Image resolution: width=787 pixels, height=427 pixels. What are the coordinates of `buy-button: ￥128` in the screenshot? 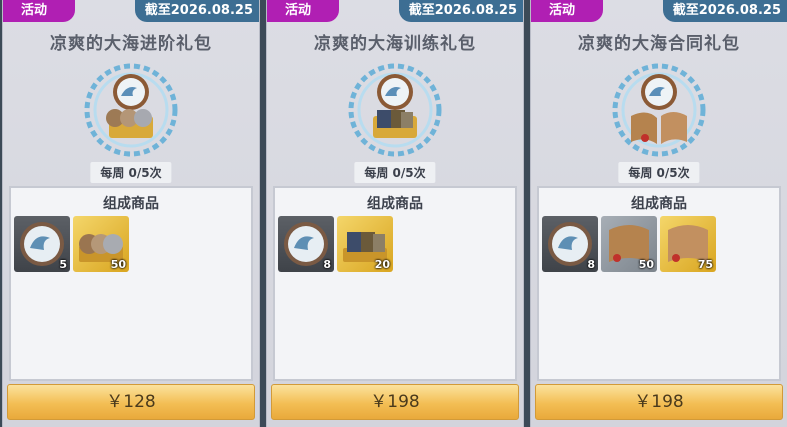 It's located at (131, 402).